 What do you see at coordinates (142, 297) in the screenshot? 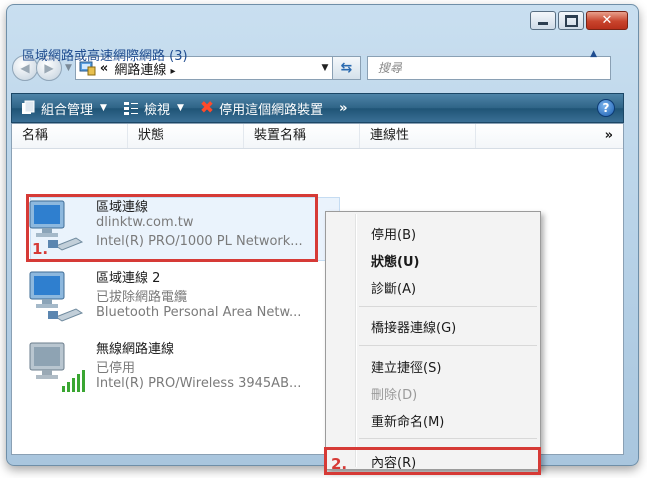
I see `connection-status: 已拔除網路電纜` at bounding box center [142, 297].